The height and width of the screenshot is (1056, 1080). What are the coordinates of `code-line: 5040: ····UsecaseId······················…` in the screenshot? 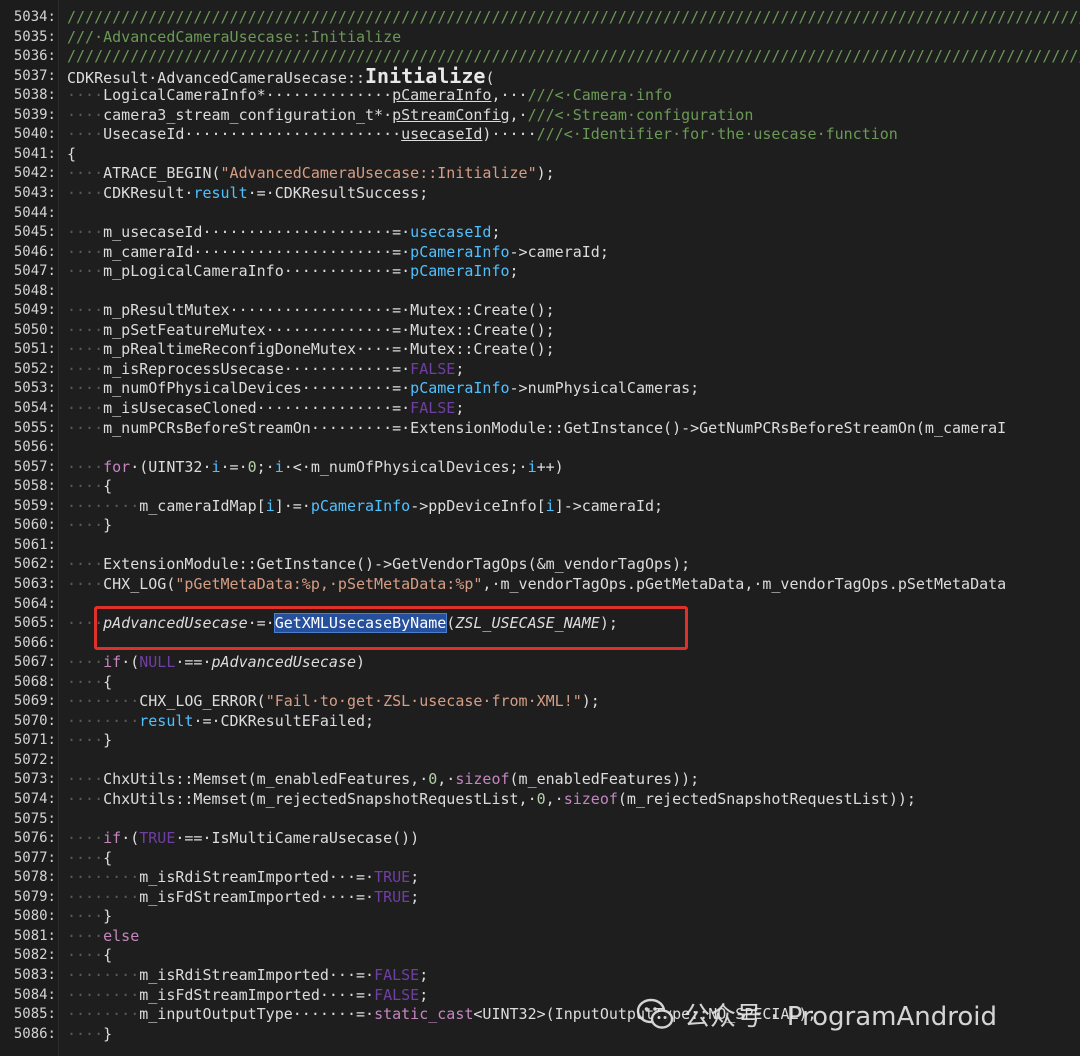 It's located at (540, 134).